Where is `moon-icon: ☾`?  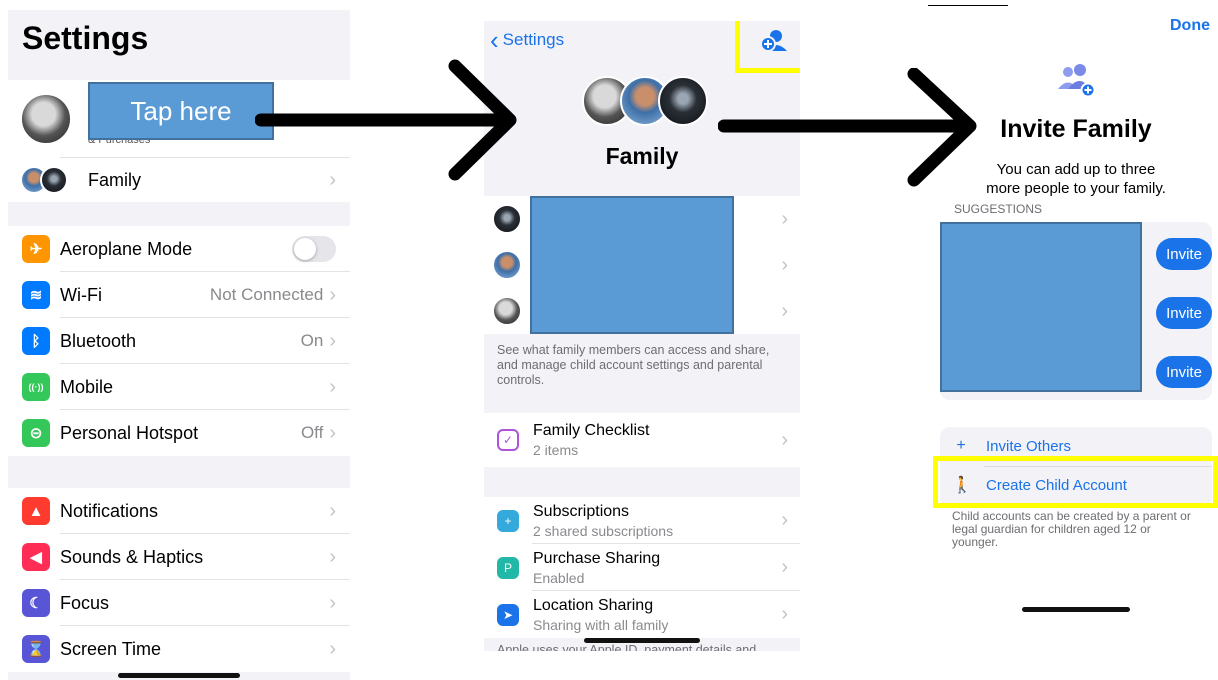
moon-icon: ☾ is located at coordinates (36, 603).